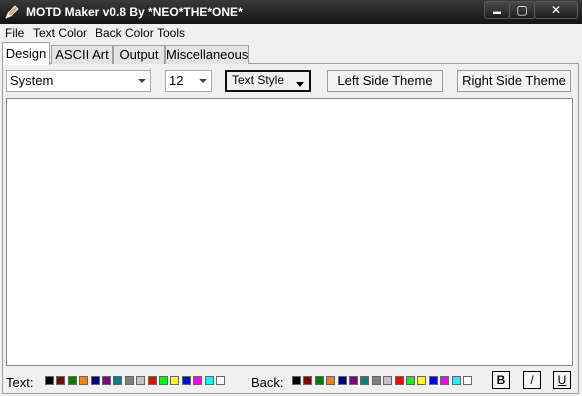 This screenshot has height=396, width=582. I want to click on tab-strip: Design ASCII Art Output Miscellaneous, so click(291, 53).